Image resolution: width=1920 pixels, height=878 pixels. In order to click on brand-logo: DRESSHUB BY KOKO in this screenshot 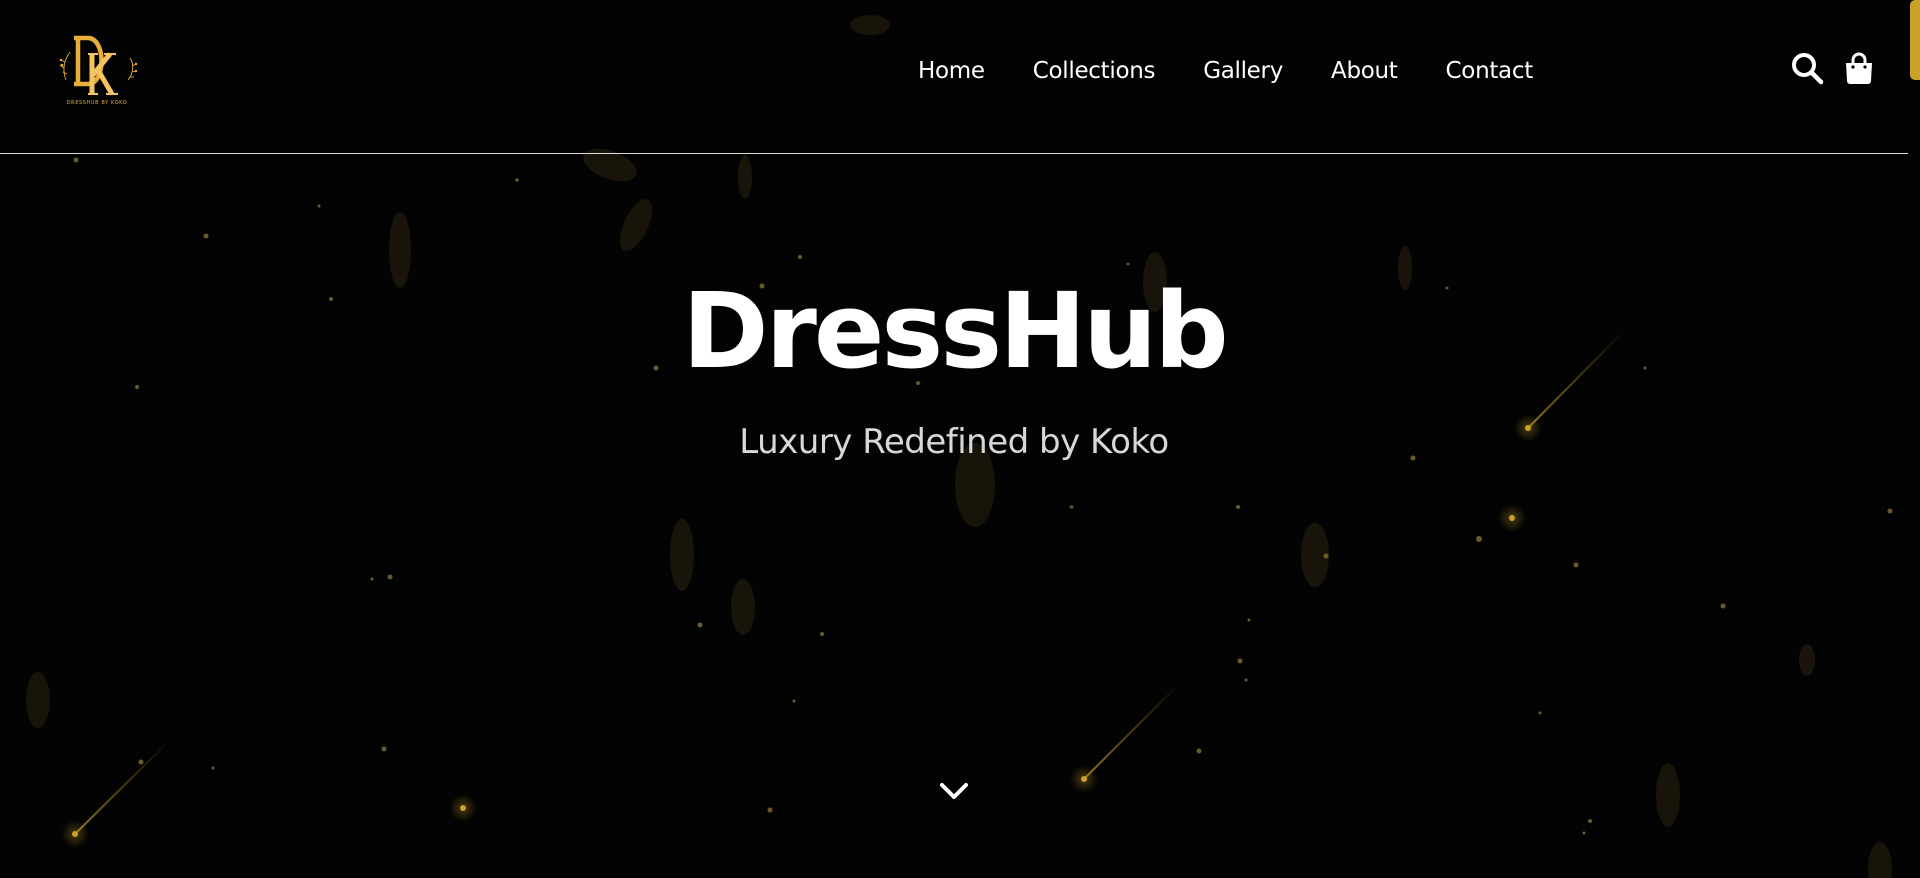, I will do `click(97, 69)`.